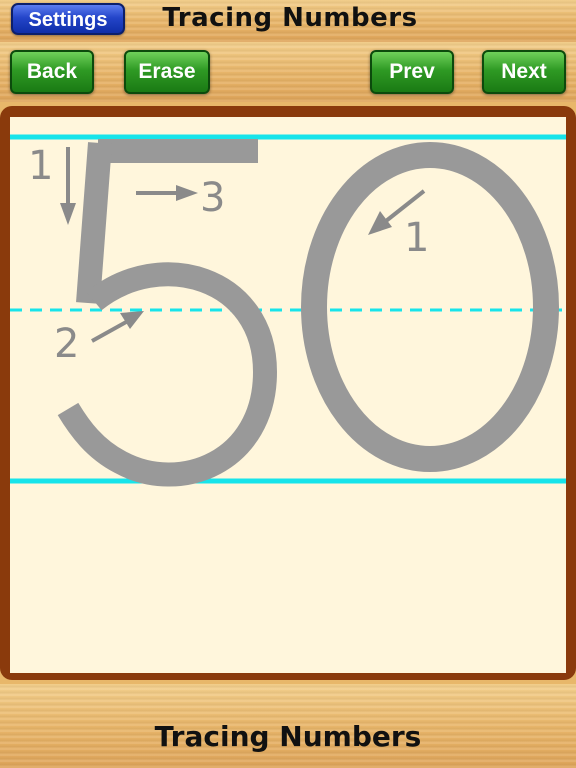 The image size is (576, 768). Describe the element at coordinates (290, 18) in the screenshot. I see `page-title: Tracing Numbers` at that location.